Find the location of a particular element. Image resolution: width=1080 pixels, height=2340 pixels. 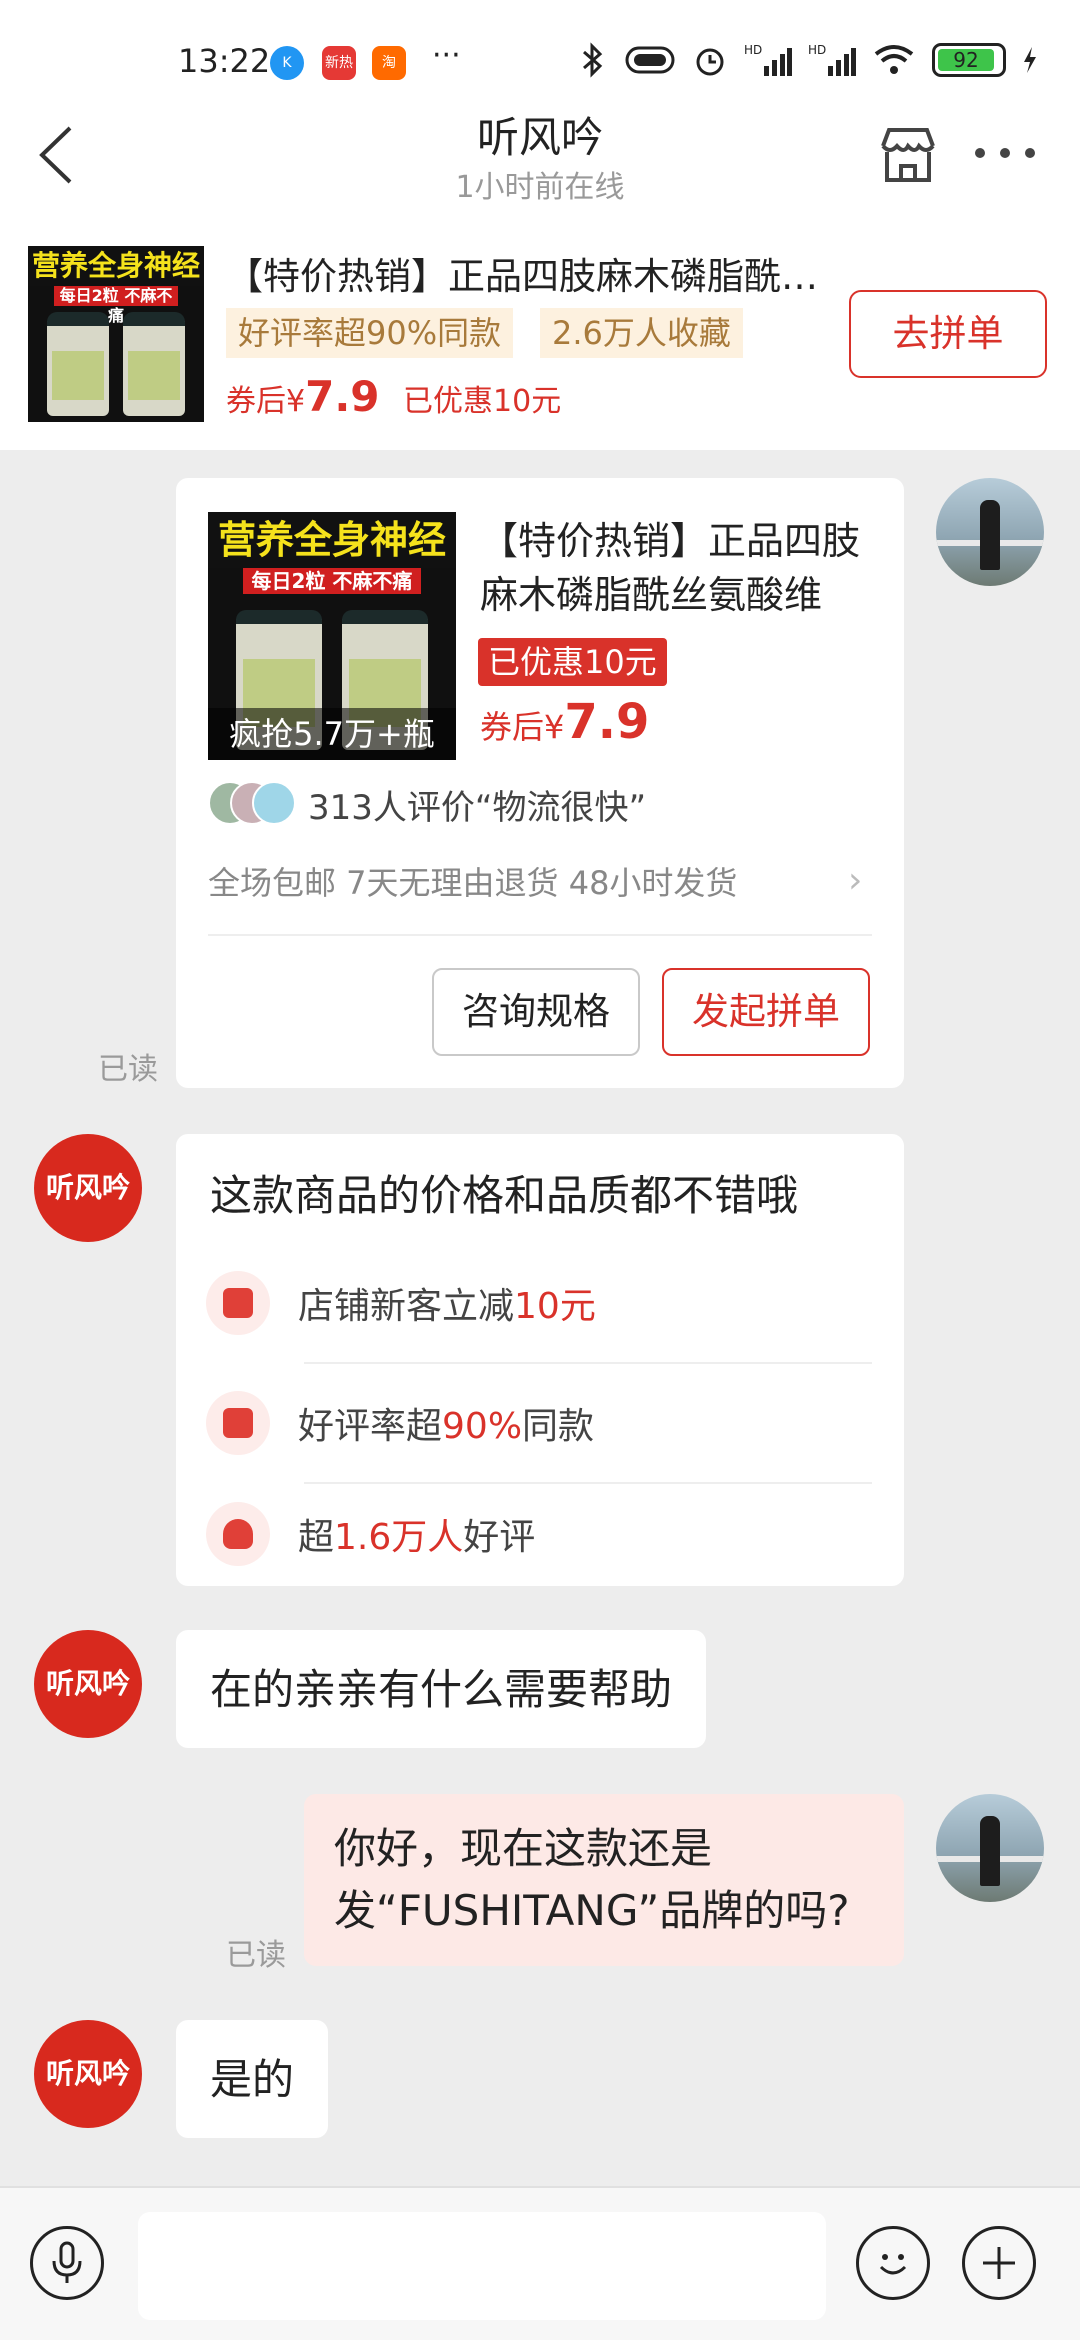

info-row: 店铺新客立减10元 is located at coordinates (539, 1303).